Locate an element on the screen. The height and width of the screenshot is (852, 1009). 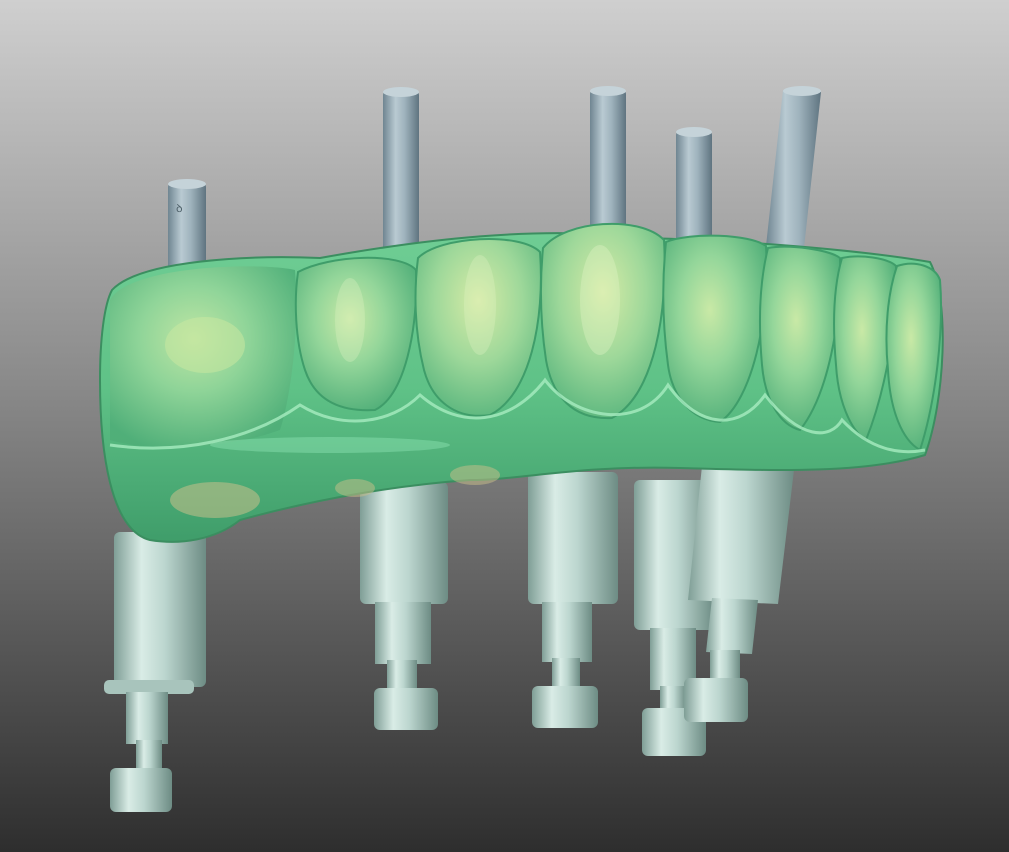
scan-body-1: ꝺ is located at coordinates (187, 226).